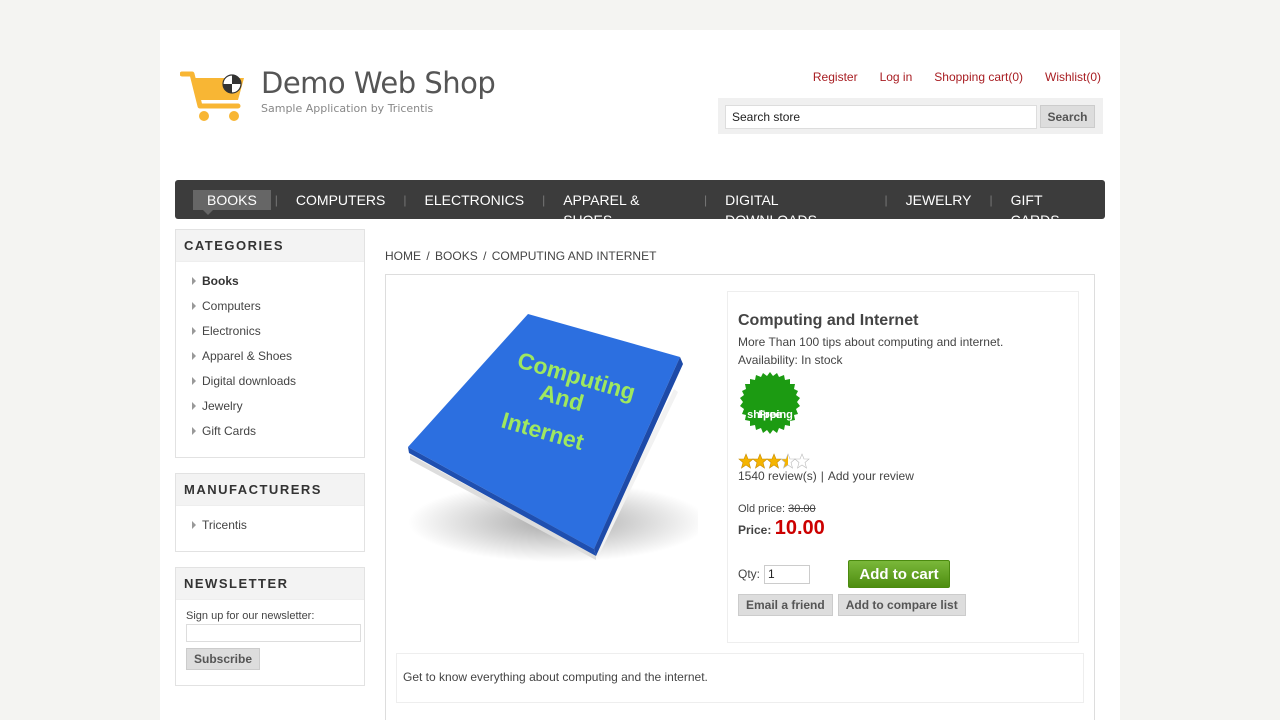 This screenshot has height=720, width=1280. What do you see at coordinates (270, 584) in the screenshot?
I see `newsletter-title: NEWSLETTER` at bounding box center [270, 584].